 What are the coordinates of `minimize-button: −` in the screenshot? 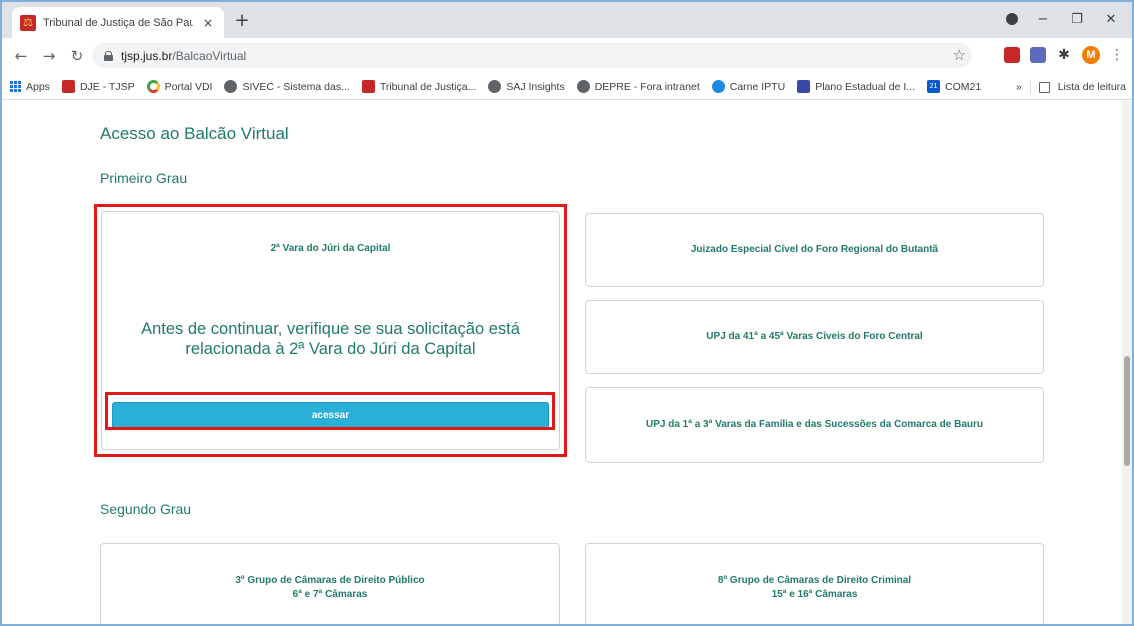 It's located at (1043, 19).